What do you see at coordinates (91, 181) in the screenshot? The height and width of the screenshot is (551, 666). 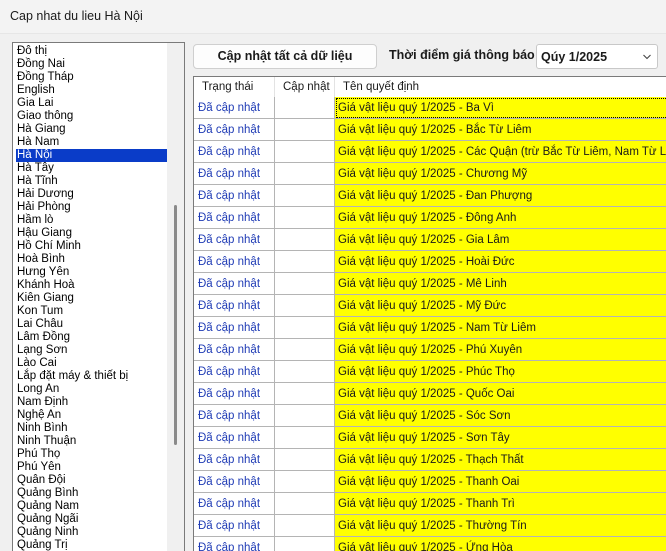 I see `province-item: Hà Tĩnh` at bounding box center [91, 181].